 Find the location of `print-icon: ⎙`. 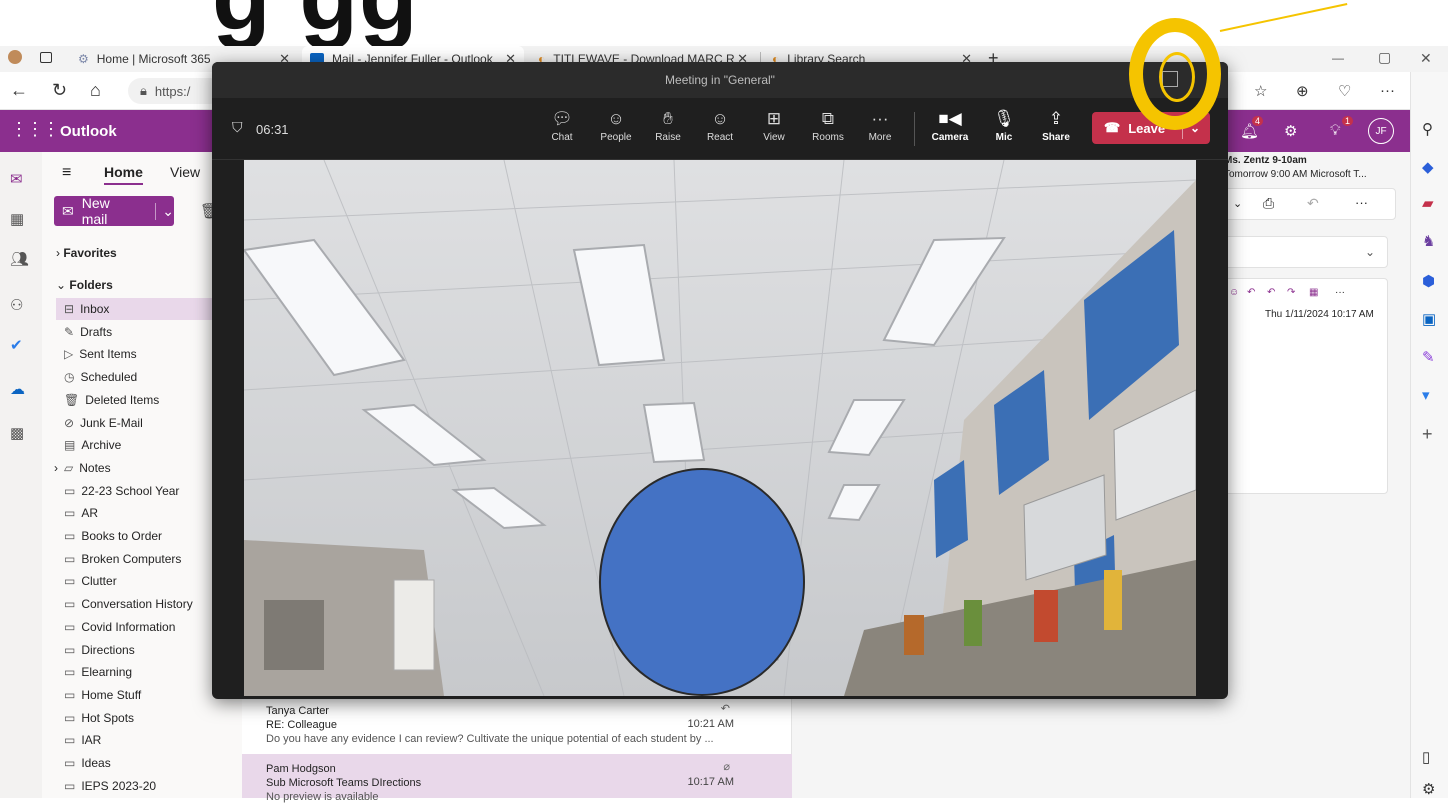

print-icon: ⎙ is located at coordinates (1268, 203).